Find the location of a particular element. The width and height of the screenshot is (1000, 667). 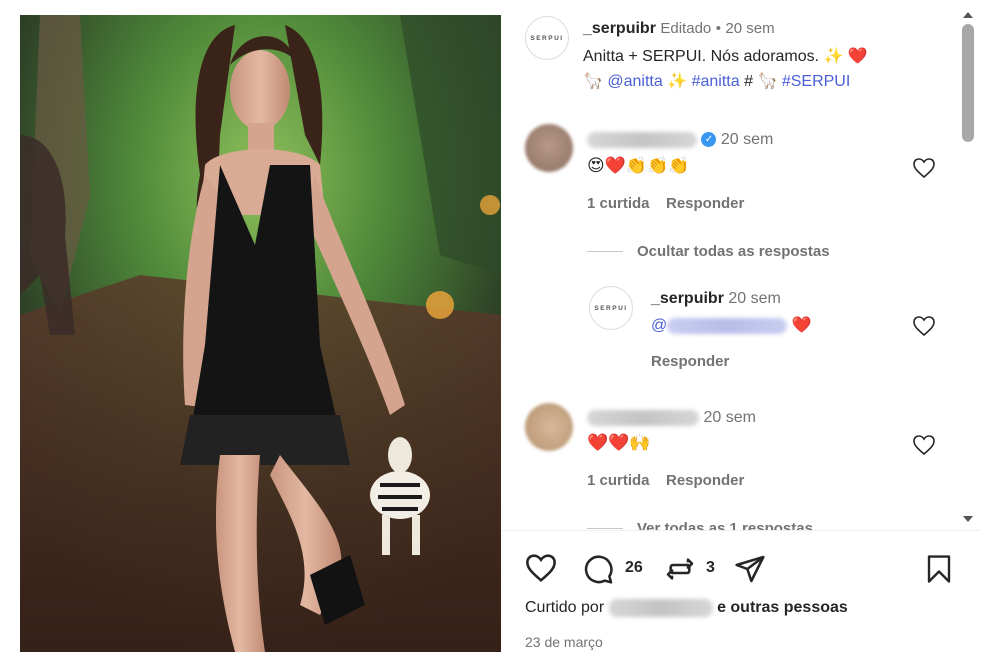

liked-by-line: Curtido por e outras pessoas is located at coordinates (686, 608).